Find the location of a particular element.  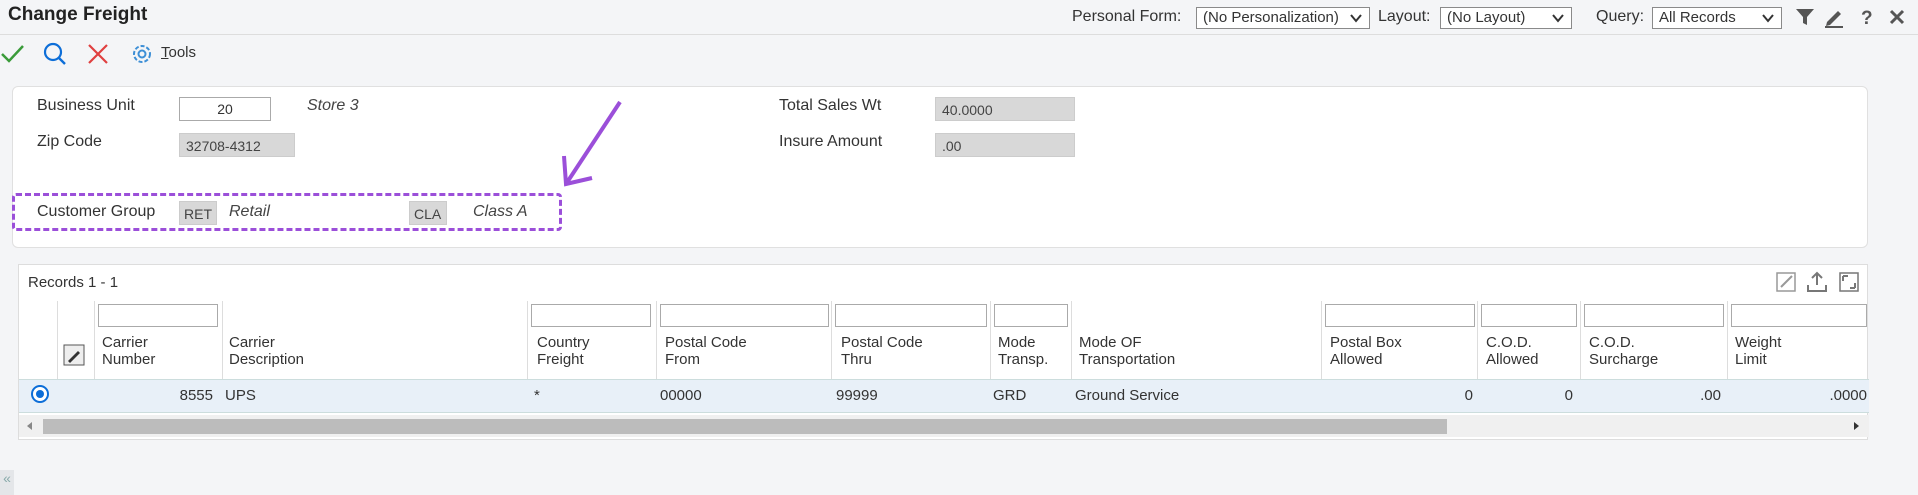

filter-country-freight is located at coordinates (591, 315).